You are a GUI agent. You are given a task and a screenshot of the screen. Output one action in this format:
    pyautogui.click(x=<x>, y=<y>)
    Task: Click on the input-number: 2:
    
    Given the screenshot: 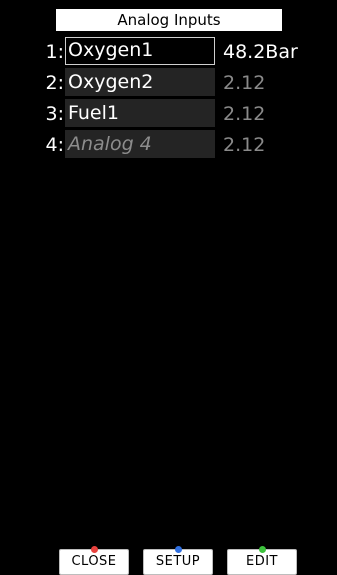 What is the action you would take?
    pyautogui.click(x=55, y=83)
    